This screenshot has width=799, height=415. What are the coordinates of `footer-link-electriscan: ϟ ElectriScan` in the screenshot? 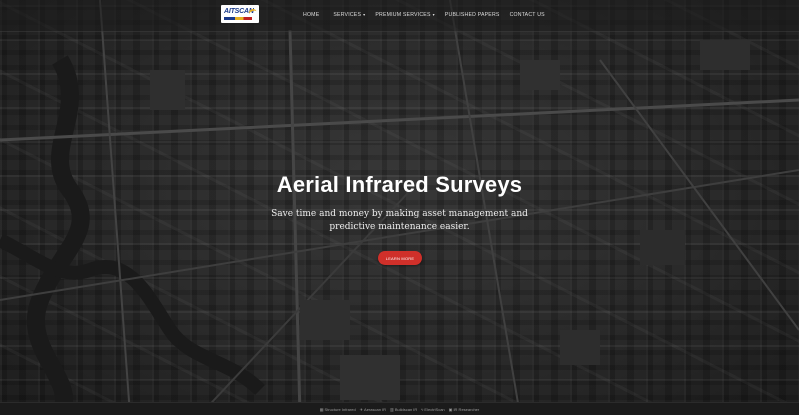 It's located at (432, 409).